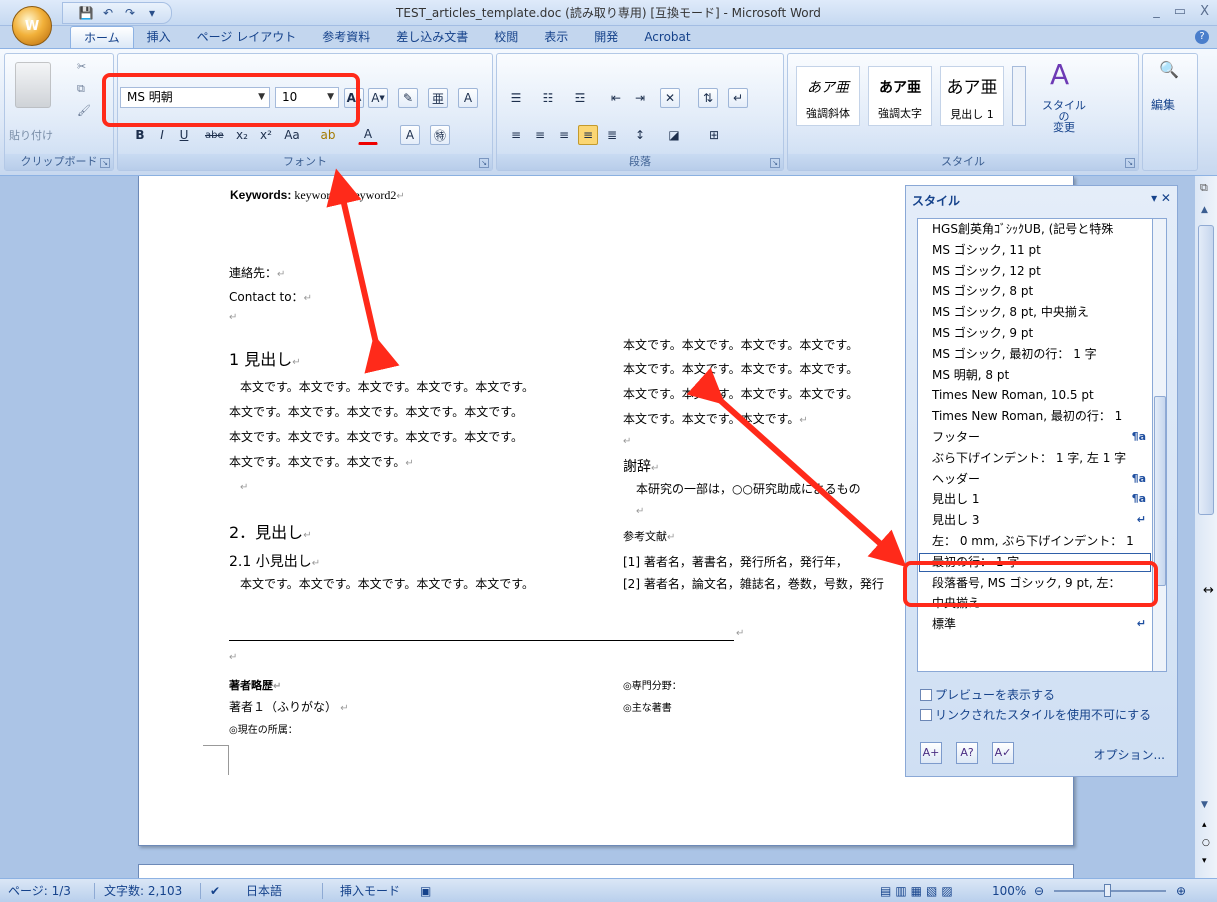  Describe the element at coordinates (1035, 375) in the screenshot. I see `style-list-item: MS 明朝, 8 pt` at that location.